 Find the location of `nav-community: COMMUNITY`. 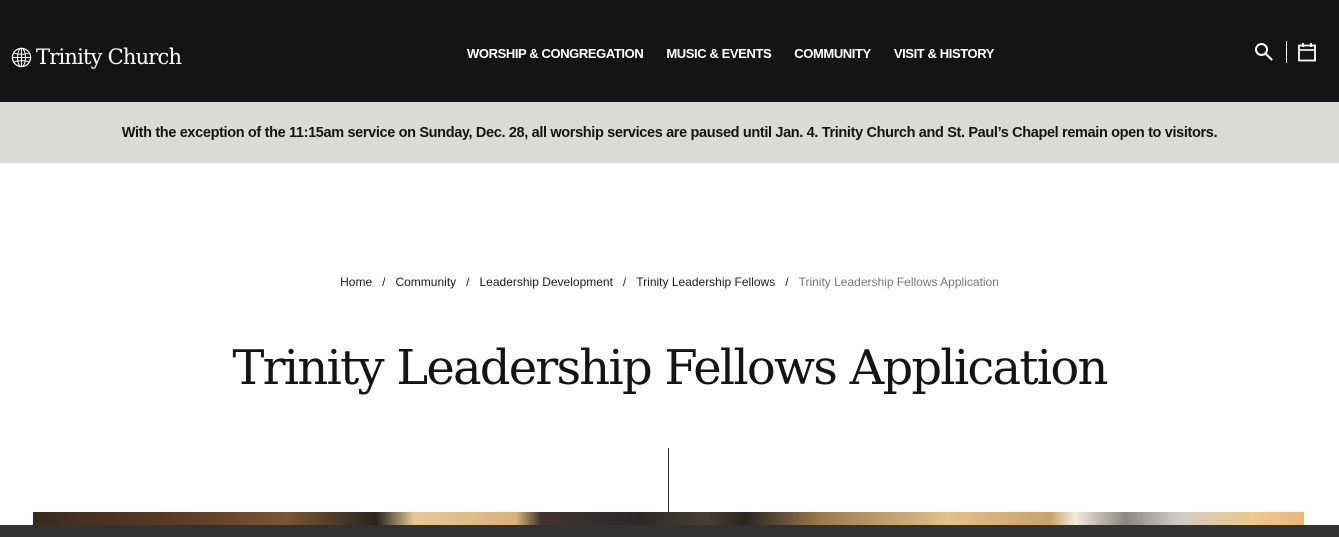

nav-community: COMMUNITY is located at coordinates (832, 54).